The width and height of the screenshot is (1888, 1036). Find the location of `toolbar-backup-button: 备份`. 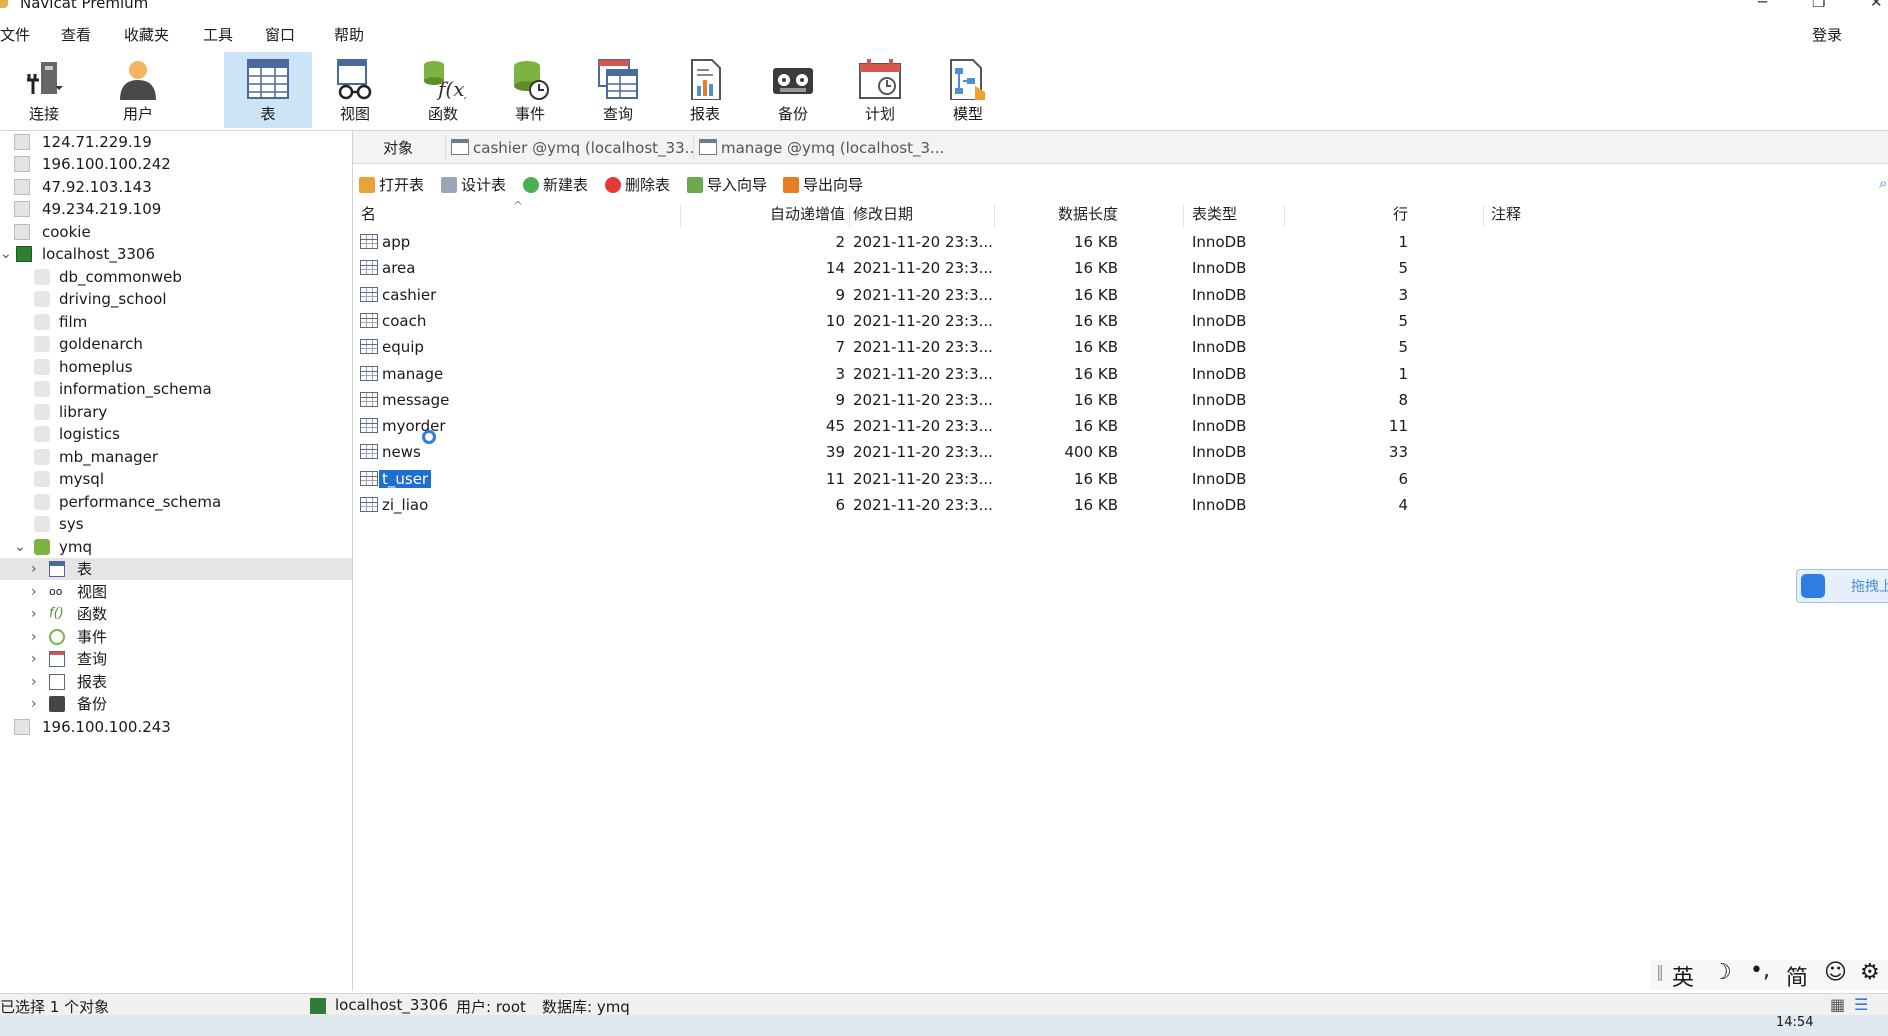

toolbar-backup-button: 备份 is located at coordinates (793, 90).